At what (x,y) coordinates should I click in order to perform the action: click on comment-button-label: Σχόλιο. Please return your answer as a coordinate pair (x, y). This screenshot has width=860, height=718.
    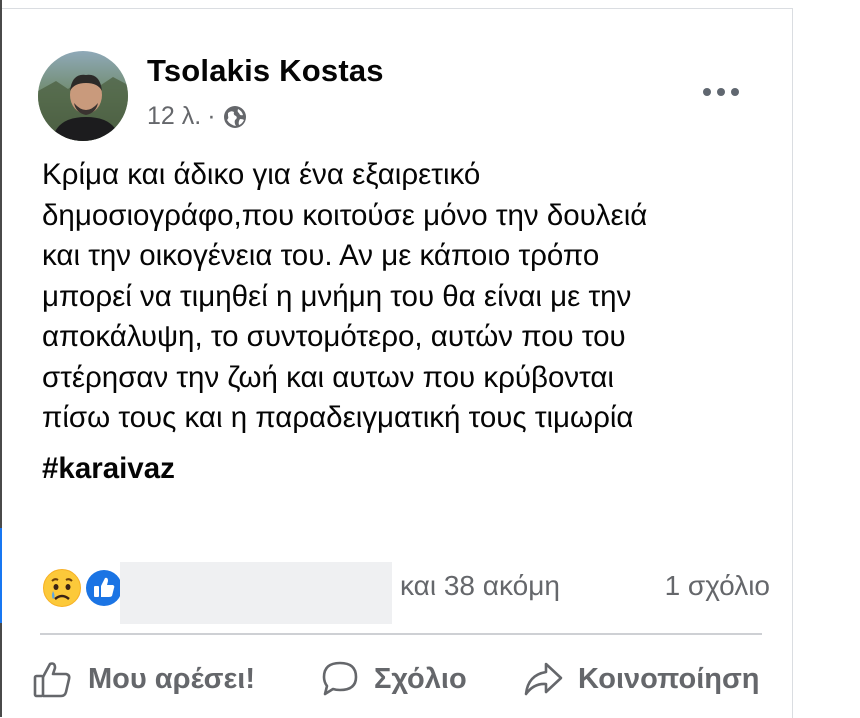
    Looking at the image, I should click on (420, 678).